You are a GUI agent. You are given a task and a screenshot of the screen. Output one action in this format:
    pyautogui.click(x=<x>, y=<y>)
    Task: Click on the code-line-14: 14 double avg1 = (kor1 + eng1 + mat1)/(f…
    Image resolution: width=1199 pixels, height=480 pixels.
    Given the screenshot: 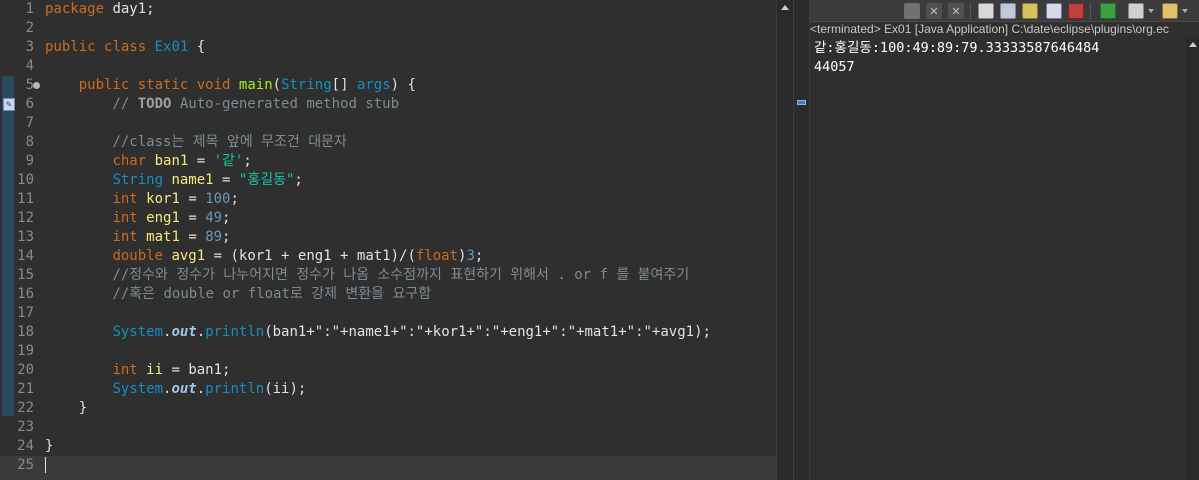 What is the action you would take?
    pyautogui.click(x=388, y=256)
    